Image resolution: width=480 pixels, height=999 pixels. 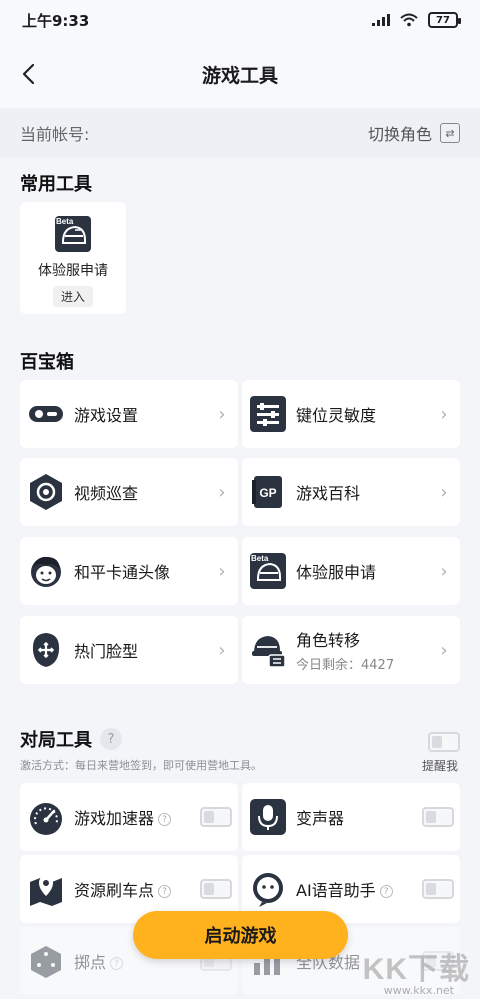 I want to click on battle-tool-label: AI语音助手?, so click(x=359, y=889).